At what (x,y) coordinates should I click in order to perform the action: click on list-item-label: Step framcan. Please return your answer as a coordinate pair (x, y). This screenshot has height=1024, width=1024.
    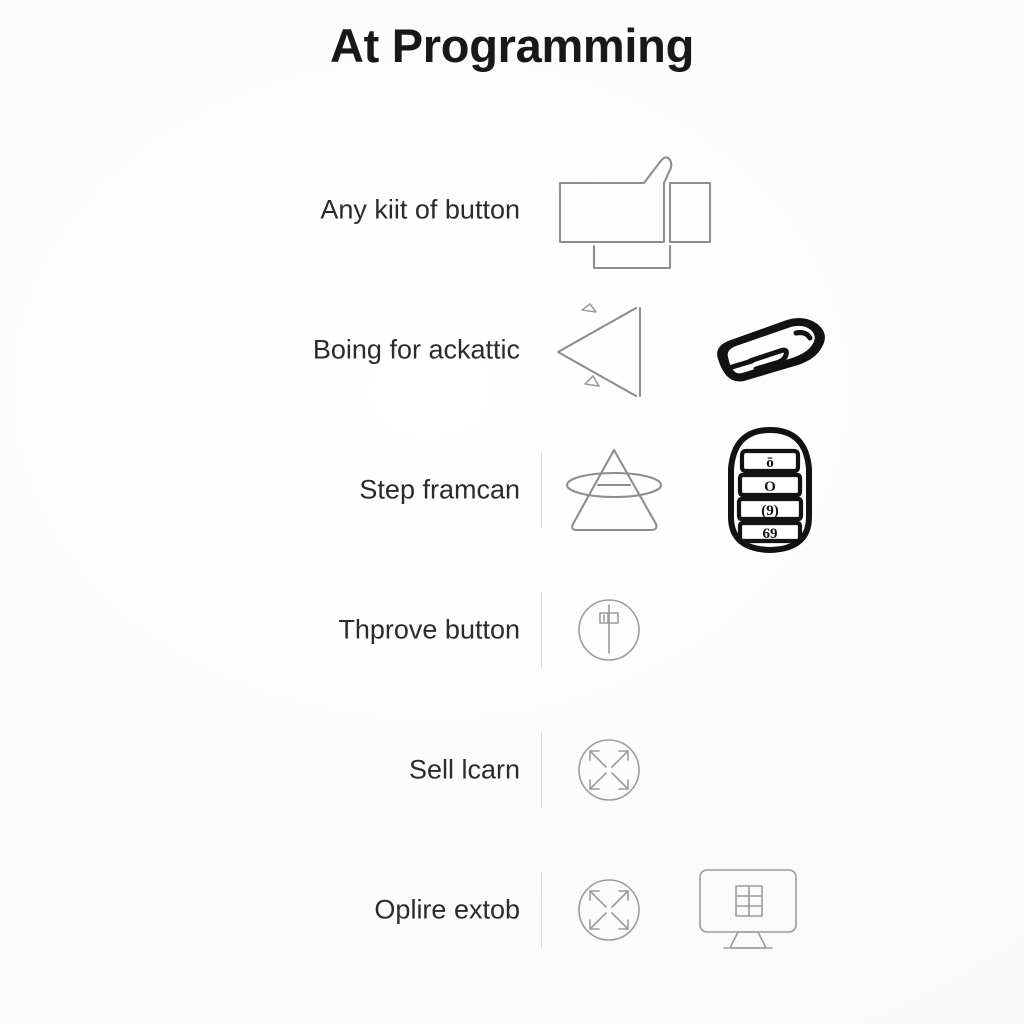
    Looking at the image, I should click on (439, 489).